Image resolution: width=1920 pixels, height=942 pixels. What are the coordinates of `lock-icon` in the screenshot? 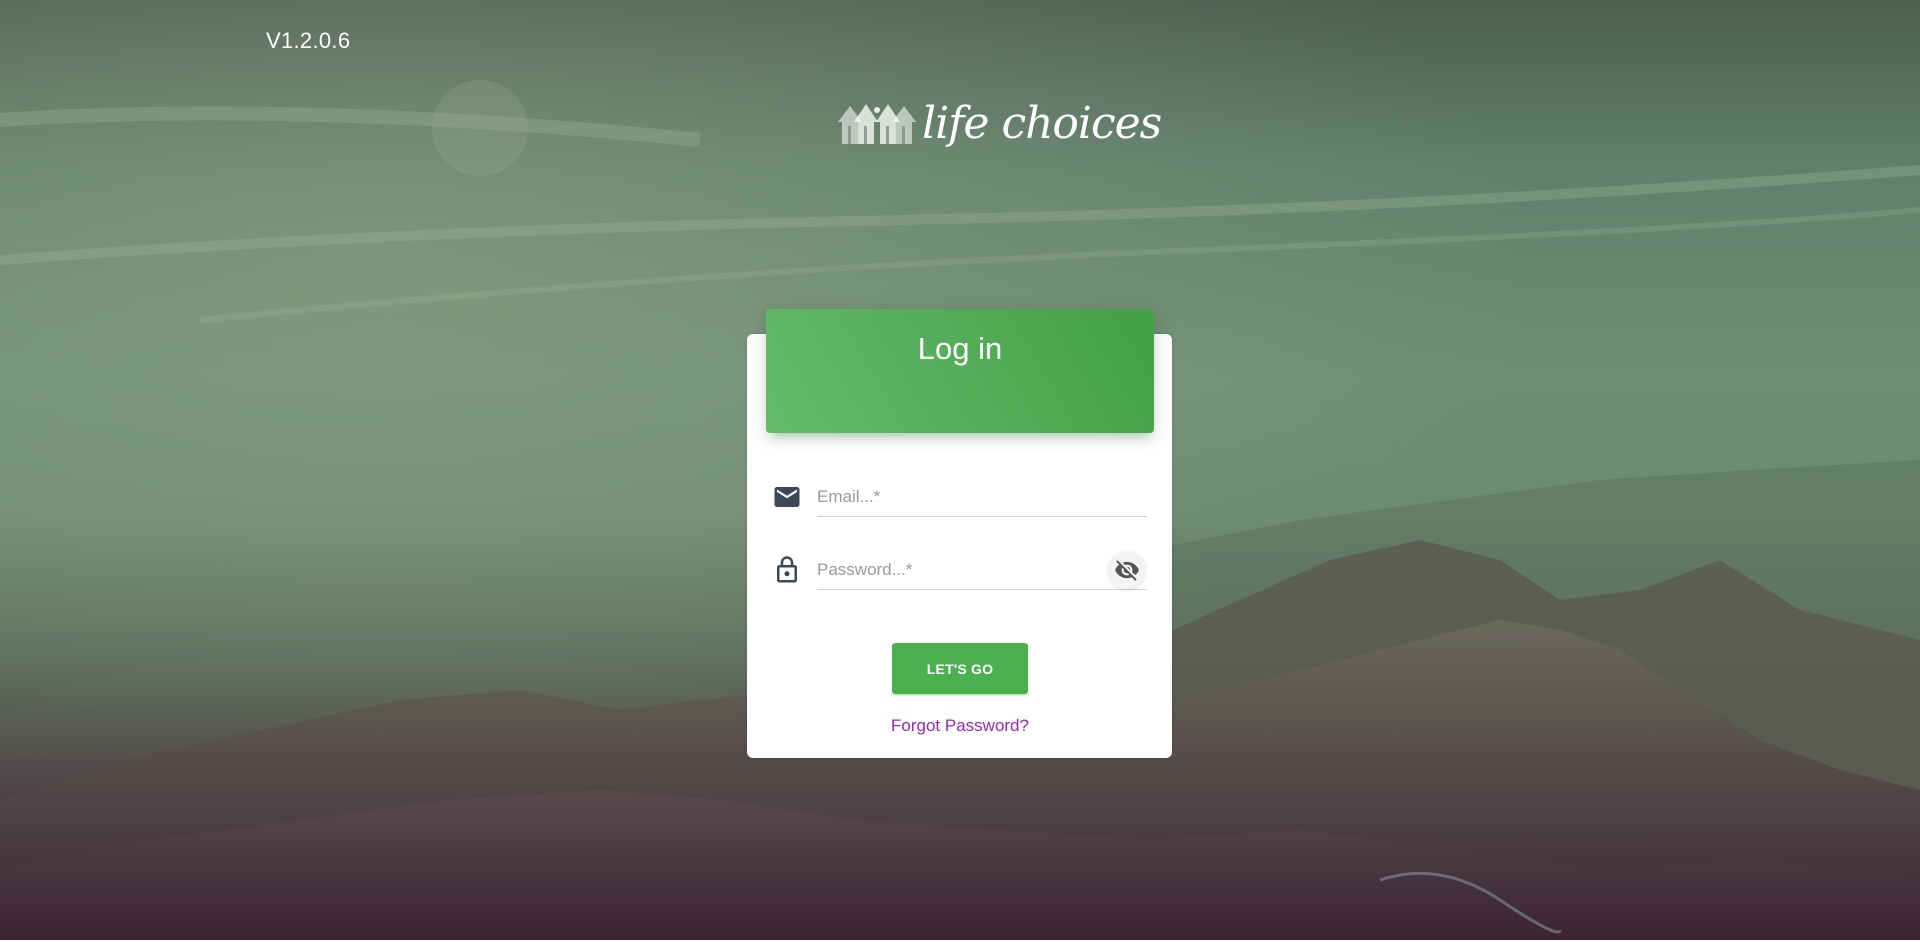 It's located at (787, 570).